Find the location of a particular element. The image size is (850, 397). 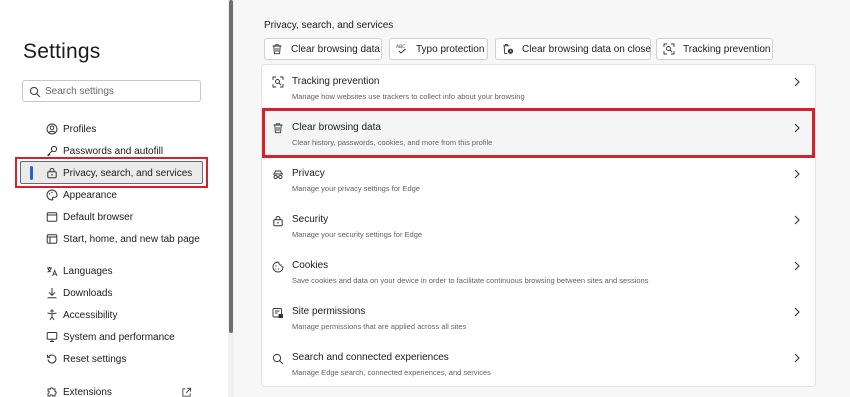

accessibility-icon is located at coordinates (52, 315).